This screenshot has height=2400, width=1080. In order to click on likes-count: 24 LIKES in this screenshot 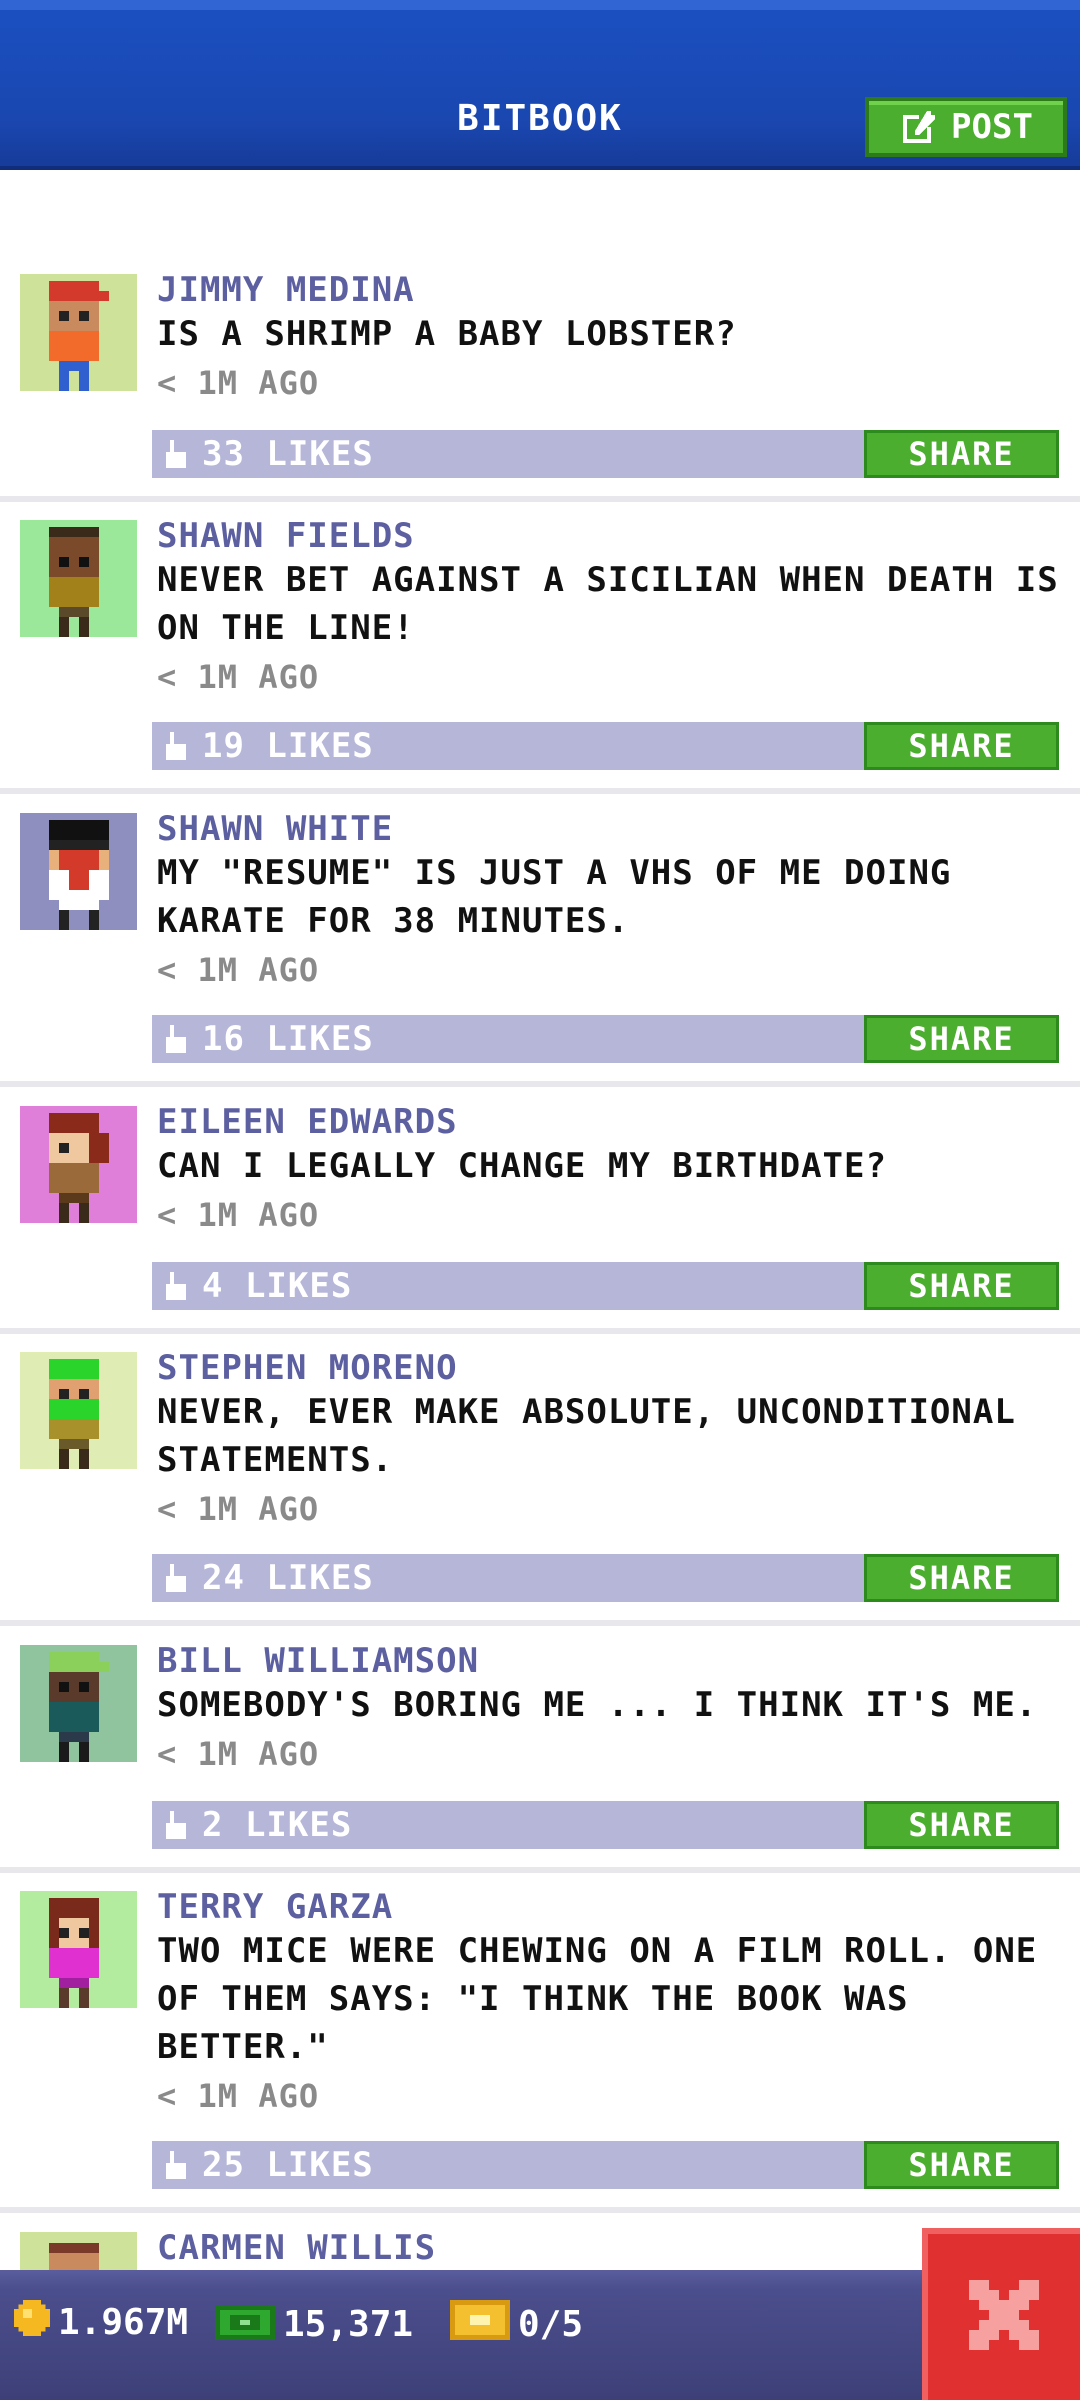, I will do `click(288, 1578)`.